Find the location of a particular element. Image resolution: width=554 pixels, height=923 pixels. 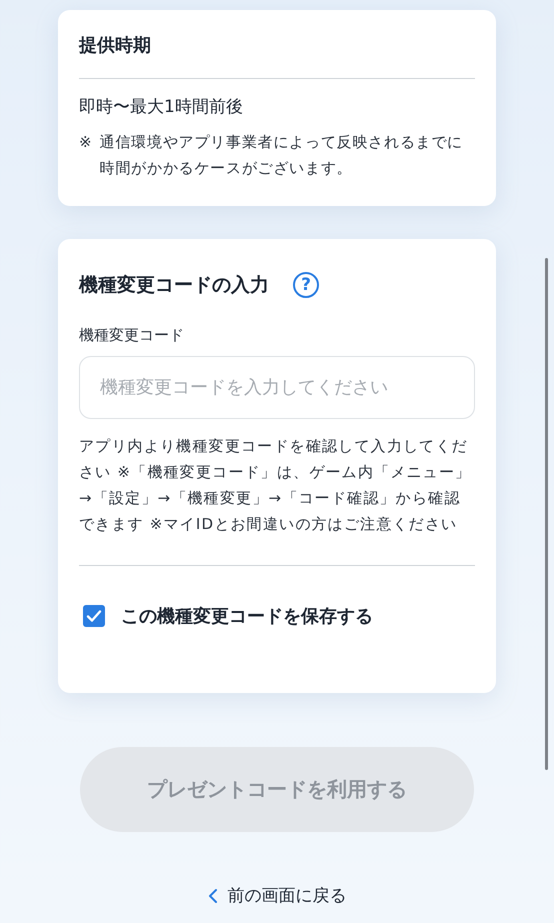

chevron-left-icon is located at coordinates (213, 896).